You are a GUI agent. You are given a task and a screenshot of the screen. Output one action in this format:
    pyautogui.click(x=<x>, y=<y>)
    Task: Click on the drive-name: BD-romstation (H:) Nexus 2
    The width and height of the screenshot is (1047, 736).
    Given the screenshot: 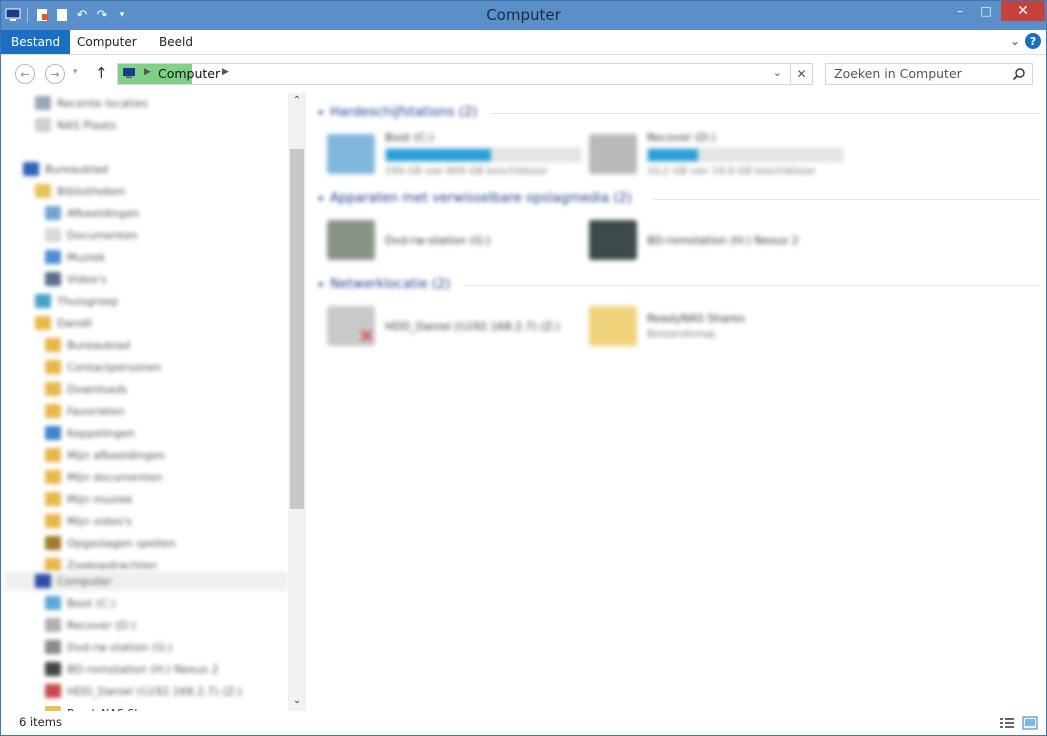 What is the action you would take?
    pyautogui.click(x=723, y=240)
    